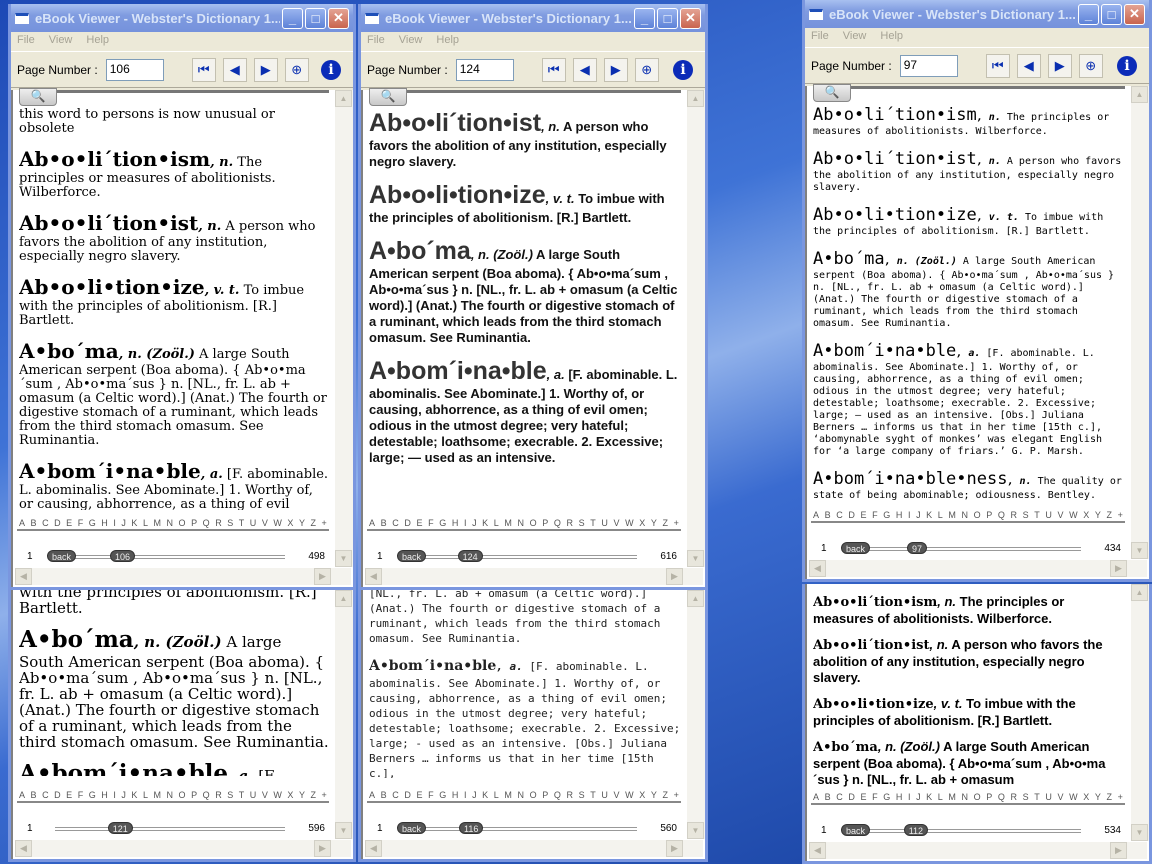  Describe the element at coordinates (961, 830) in the screenshot. I see `slider-track: back 112` at that location.